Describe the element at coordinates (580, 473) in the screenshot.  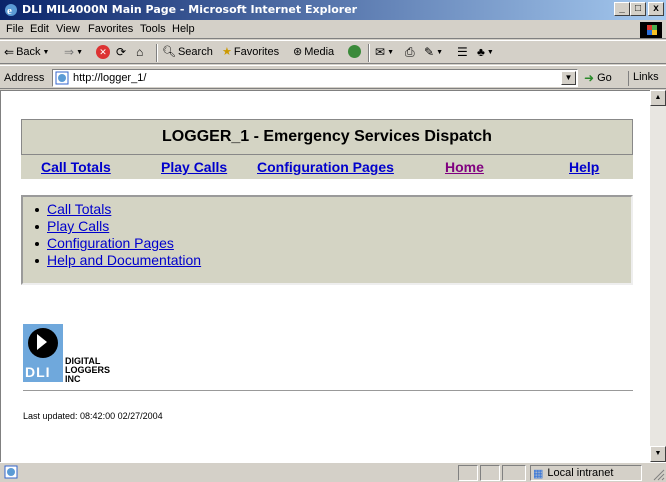
I see `zone-label: Local intranet` at that location.